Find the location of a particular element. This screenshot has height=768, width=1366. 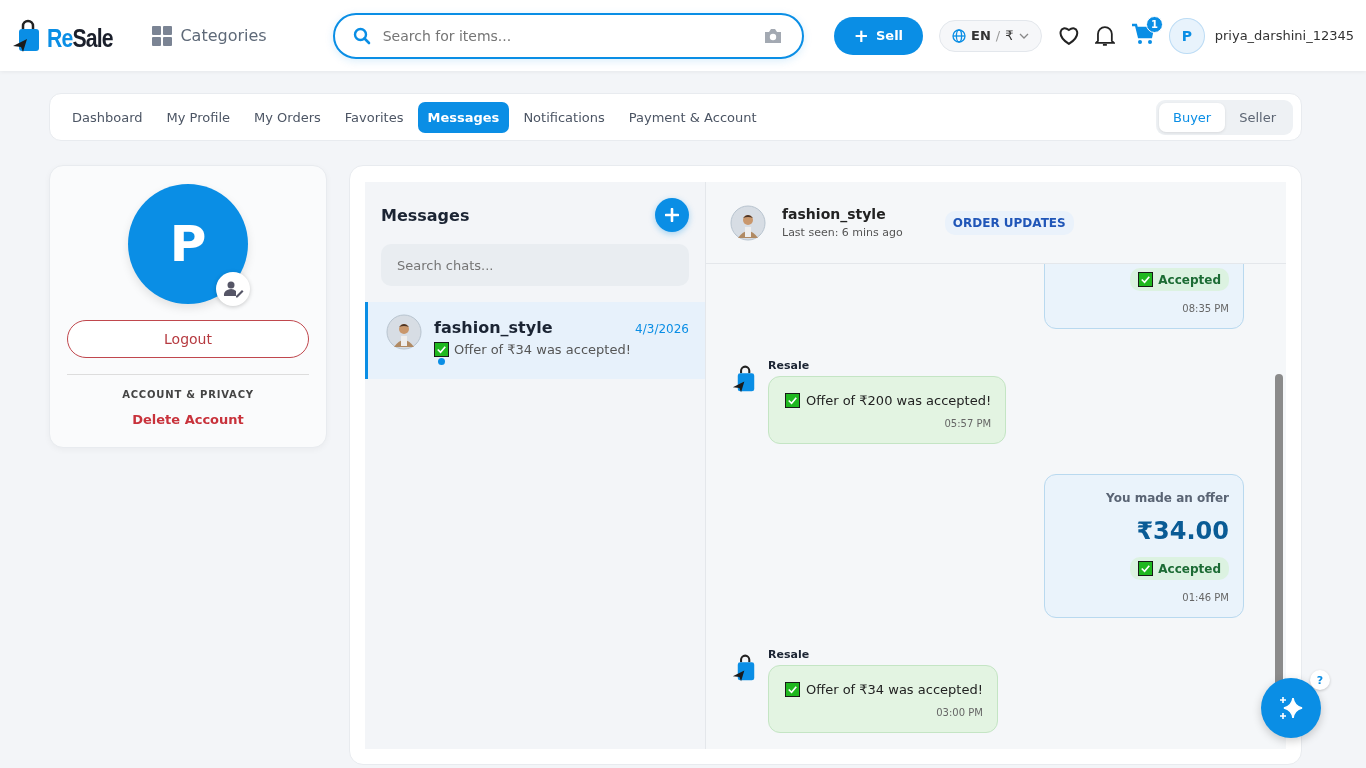

chat-date: 4/3/2026 is located at coordinates (662, 329).